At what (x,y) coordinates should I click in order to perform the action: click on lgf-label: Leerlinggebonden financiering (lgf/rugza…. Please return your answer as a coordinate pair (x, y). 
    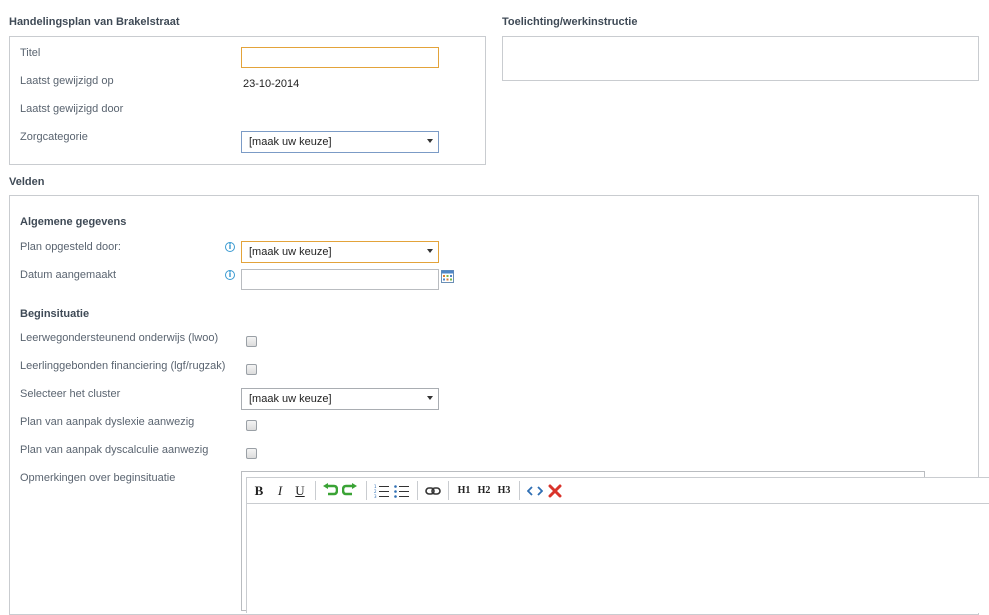
    Looking at the image, I should click on (123, 366).